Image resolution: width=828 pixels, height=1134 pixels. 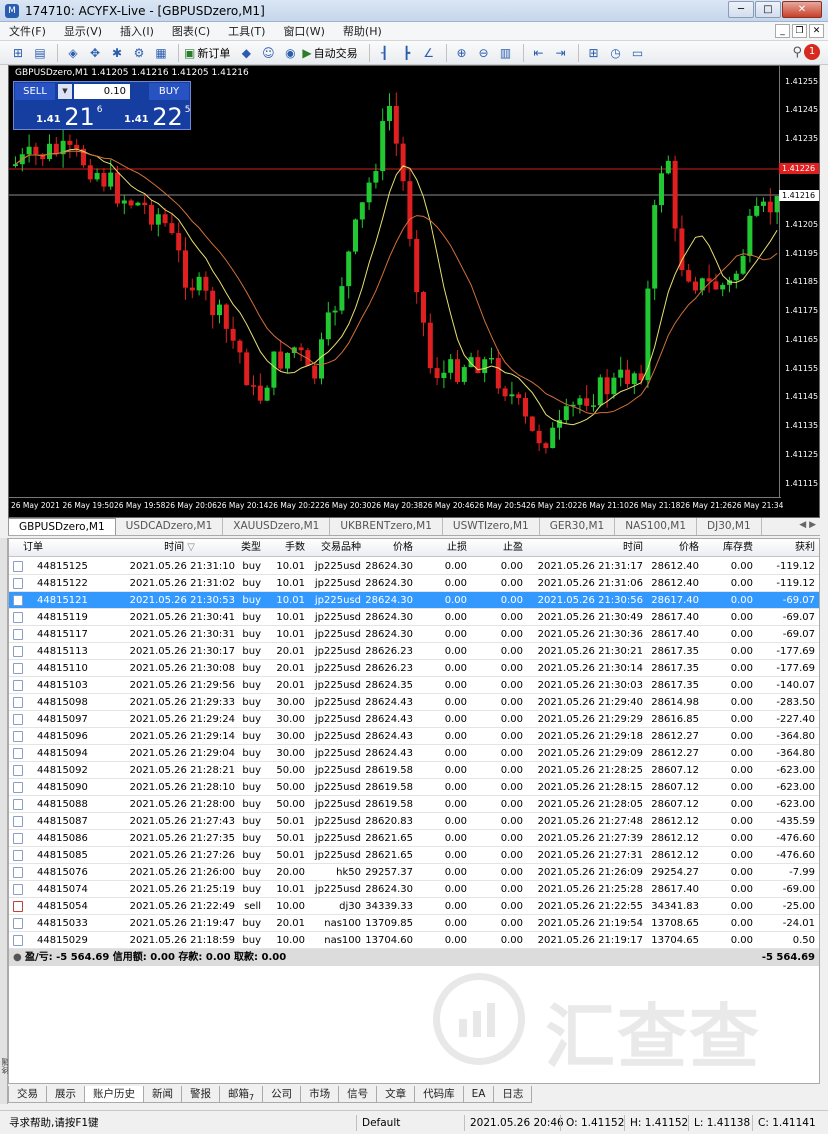 I want to click on terminal-tab-5: 邮箱7, so click(x=241, y=1094).